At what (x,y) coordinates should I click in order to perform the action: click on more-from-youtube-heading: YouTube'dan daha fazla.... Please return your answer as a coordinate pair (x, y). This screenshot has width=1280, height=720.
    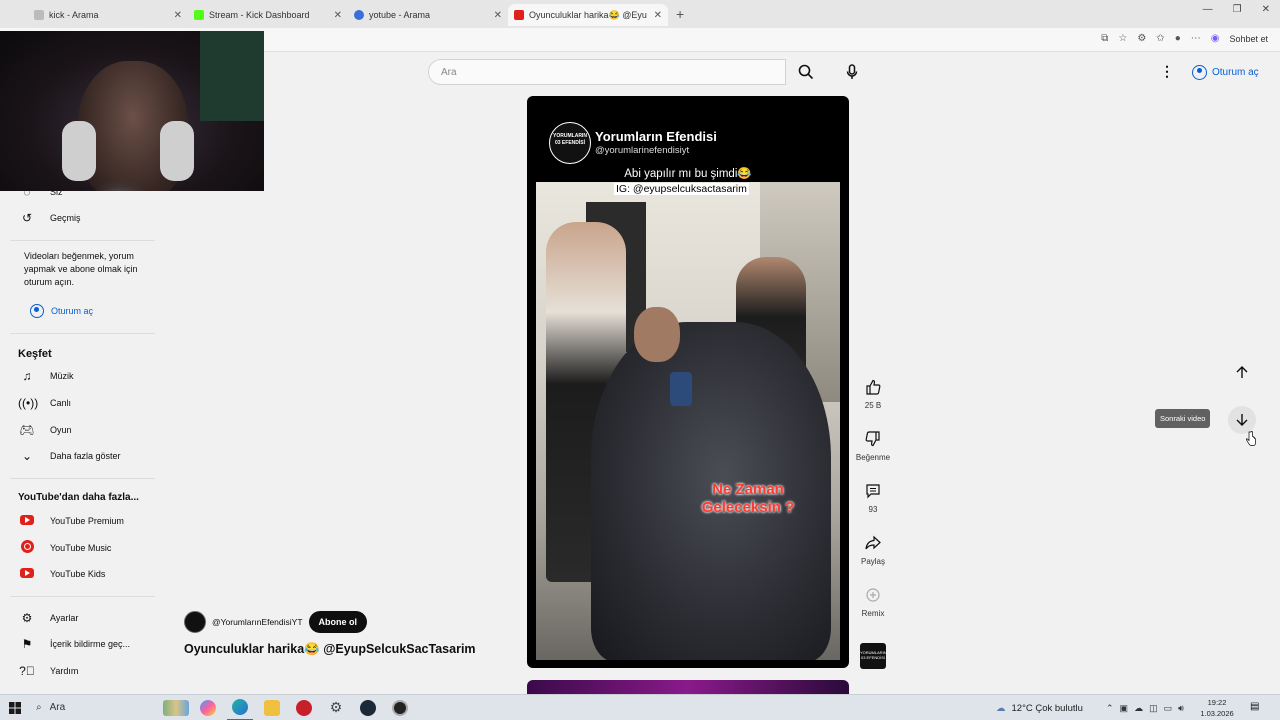
    Looking at the image, I should click on (78, 497).